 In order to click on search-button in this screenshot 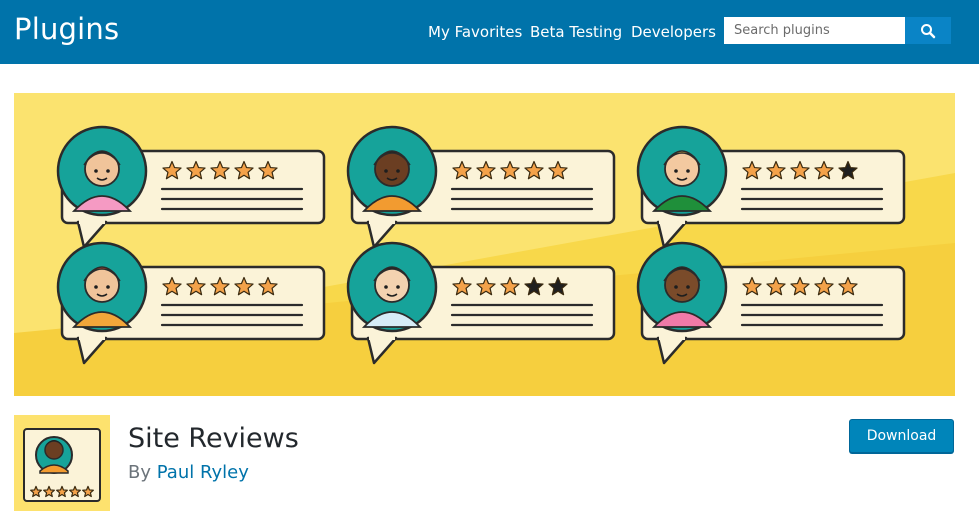, I will do `click(928, 30)`.